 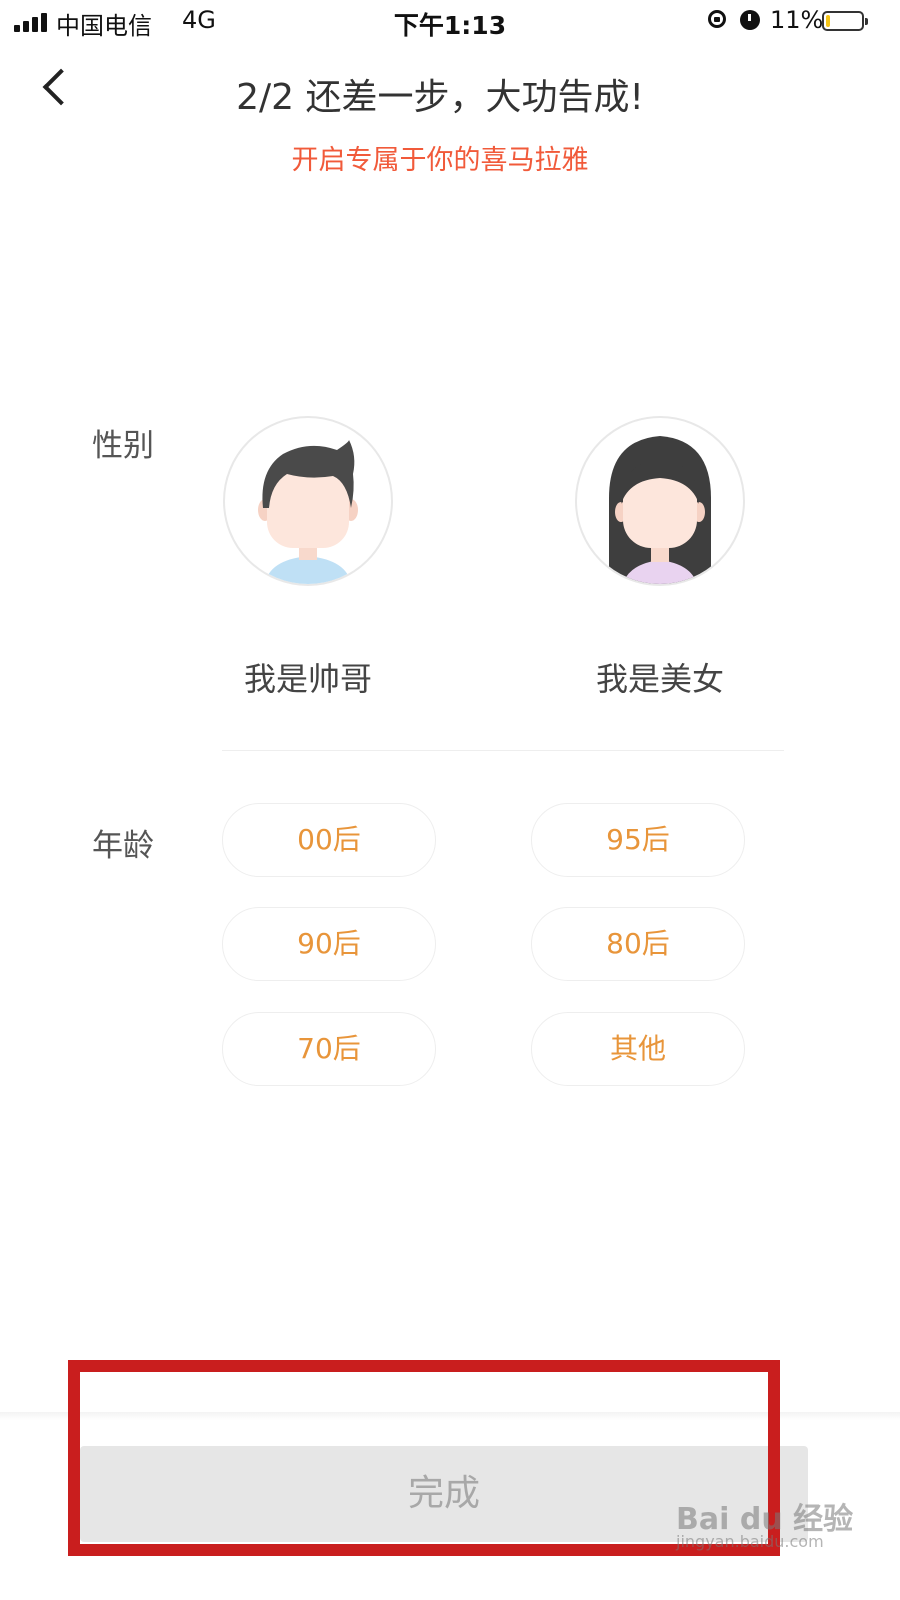 I want to click on rotation-lock-icon, so click(x=717, y=19).